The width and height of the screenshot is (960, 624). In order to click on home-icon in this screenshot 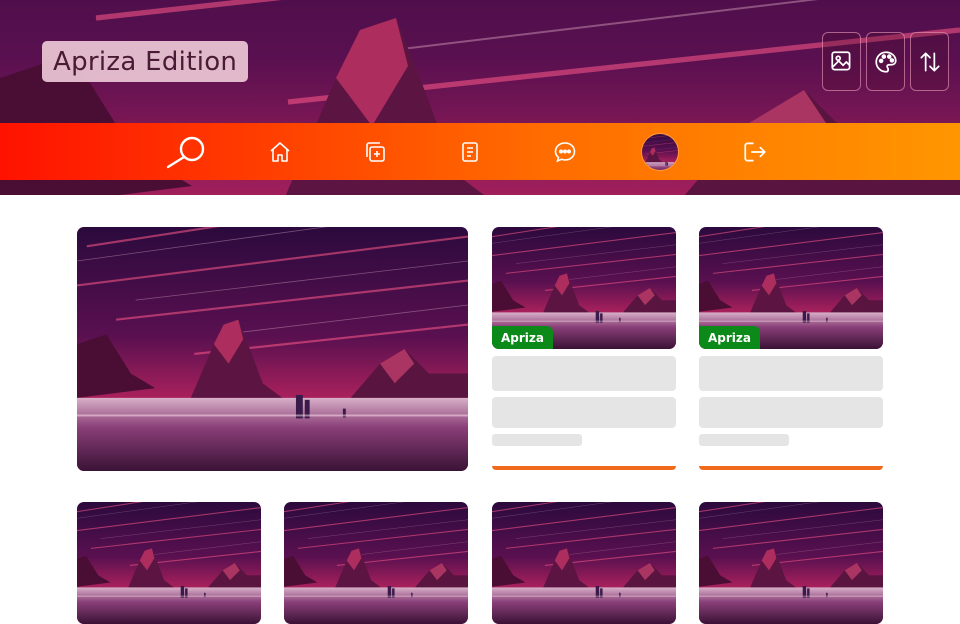, I will do `click(280, 151)`.